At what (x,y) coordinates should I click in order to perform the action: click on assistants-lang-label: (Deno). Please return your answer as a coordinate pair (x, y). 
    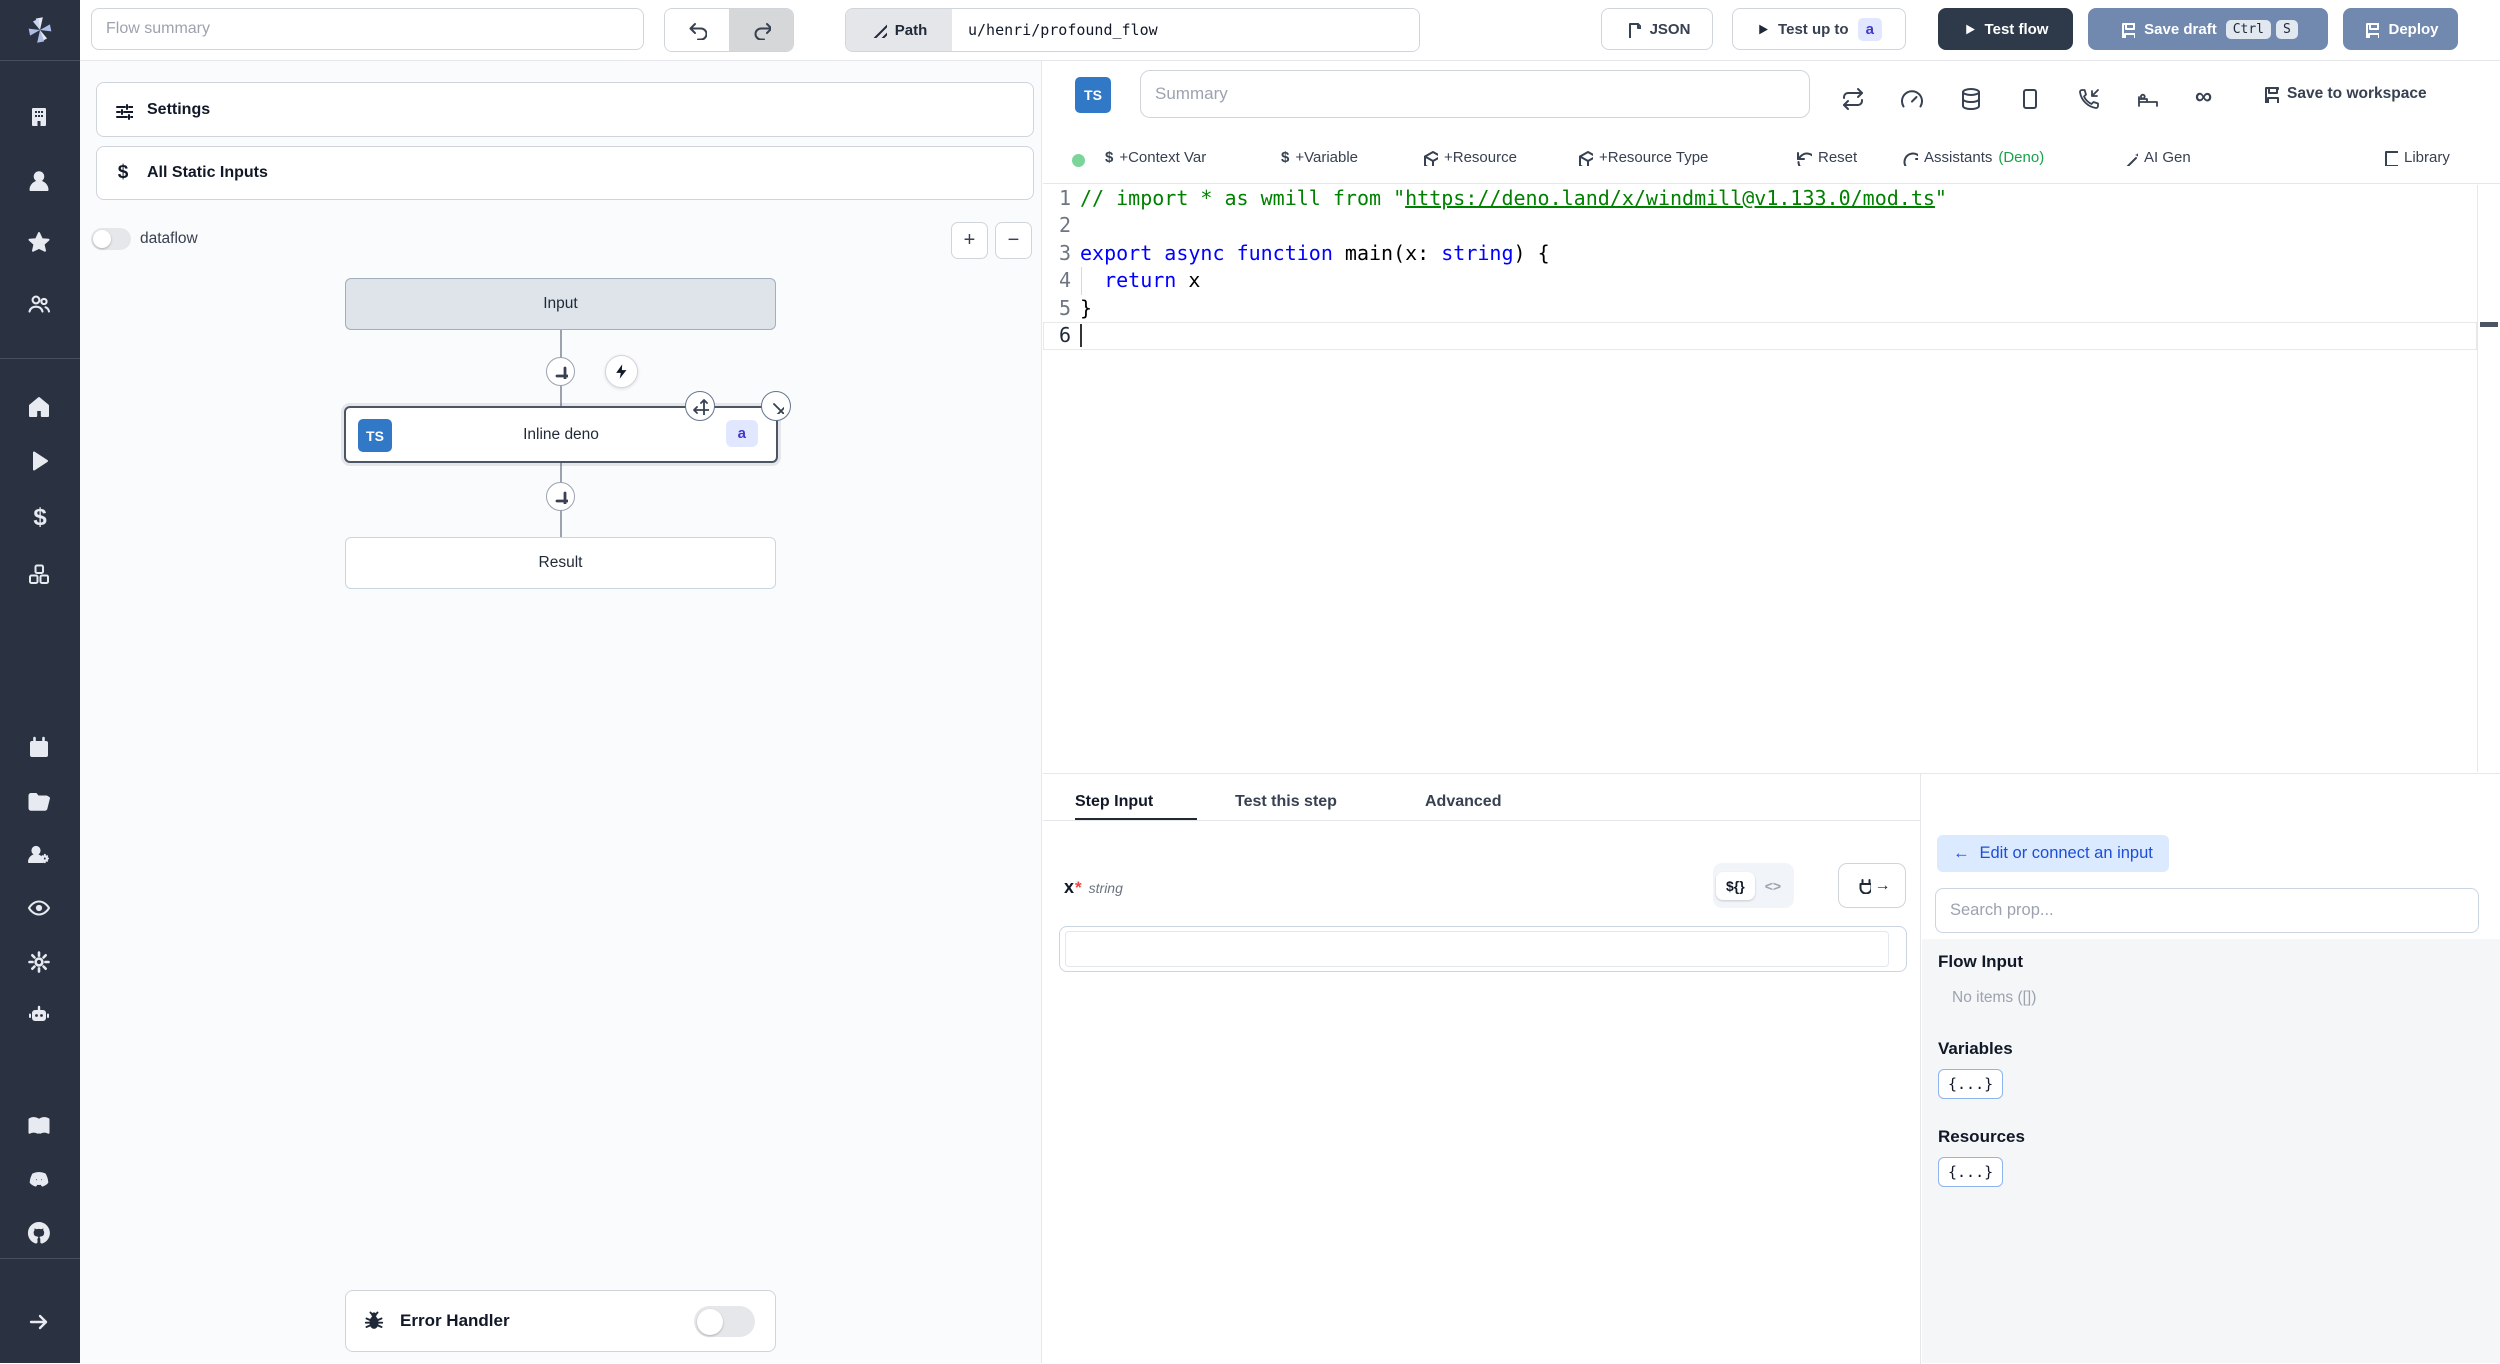
    Looking at the image, I should click on (2021, 157).